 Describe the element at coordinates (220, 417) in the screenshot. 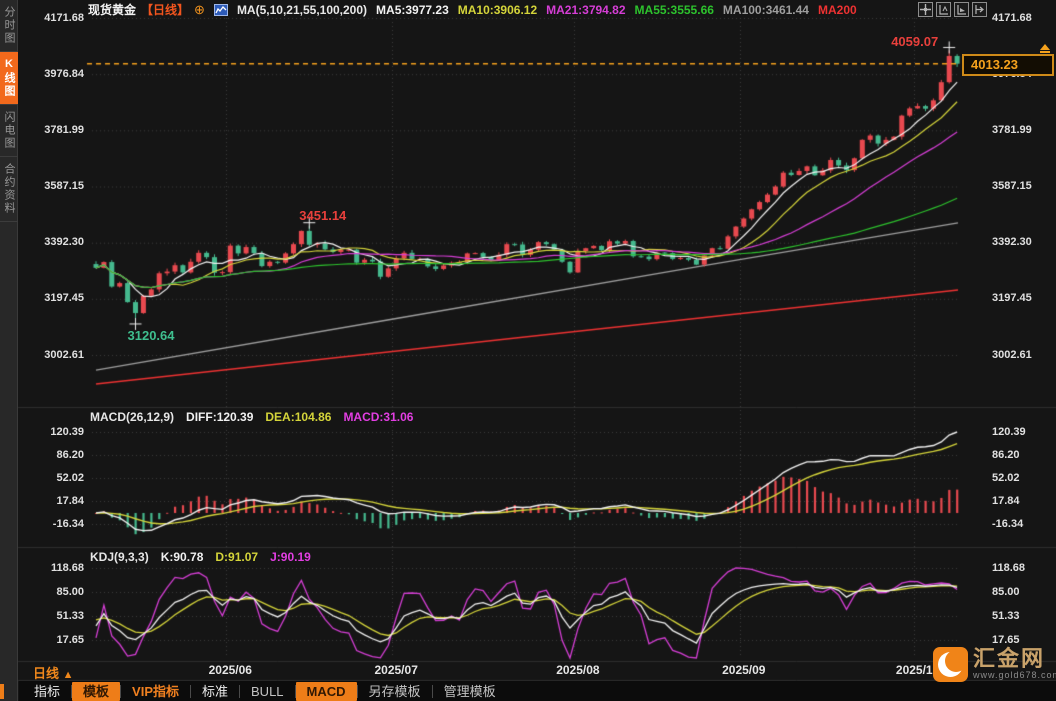

I see `macd-diff-value: DIFF:120.39` at that location.